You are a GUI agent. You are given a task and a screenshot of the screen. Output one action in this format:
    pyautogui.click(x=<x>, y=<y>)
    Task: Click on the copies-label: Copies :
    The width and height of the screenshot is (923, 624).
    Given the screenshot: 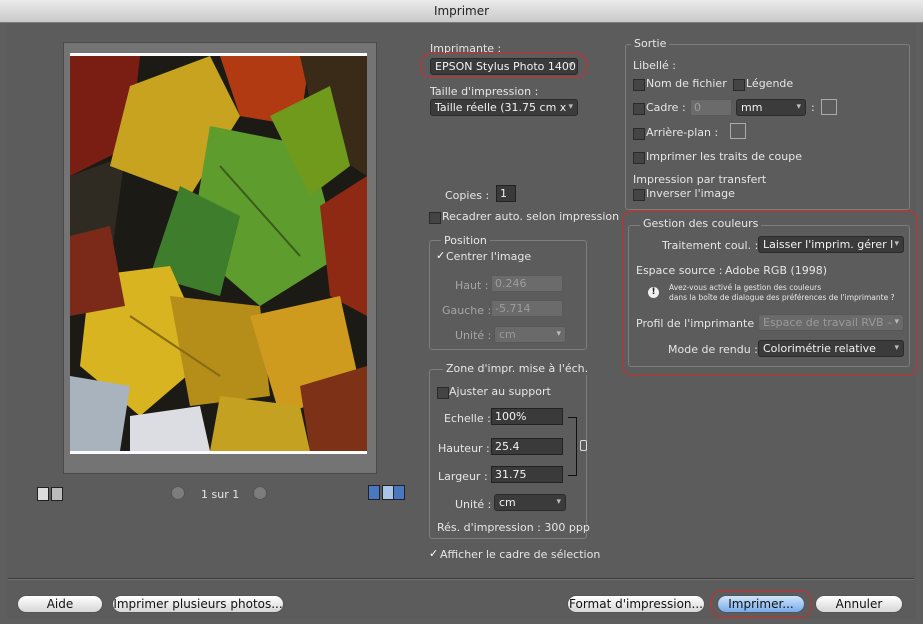 What is the action you would take?
    pyautogui.click(x=467, y=195)
    